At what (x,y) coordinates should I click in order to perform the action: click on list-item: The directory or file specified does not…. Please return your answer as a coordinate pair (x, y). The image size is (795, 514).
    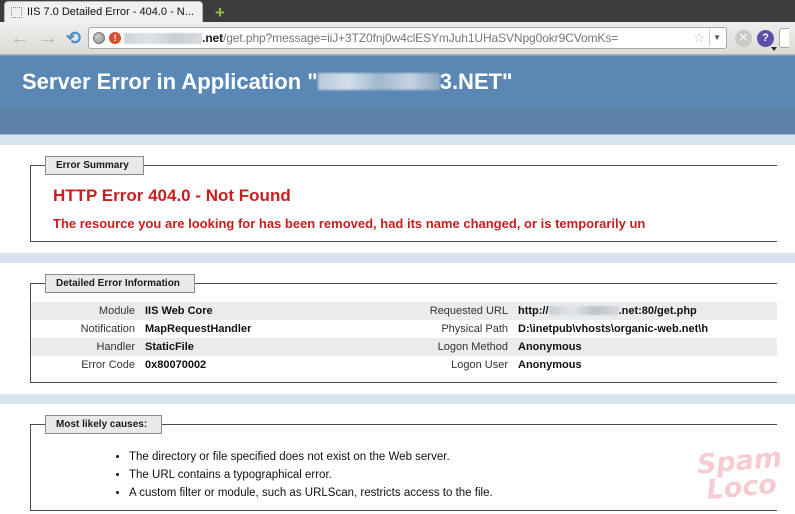
    Looking at the image, I should click on (453, 458).